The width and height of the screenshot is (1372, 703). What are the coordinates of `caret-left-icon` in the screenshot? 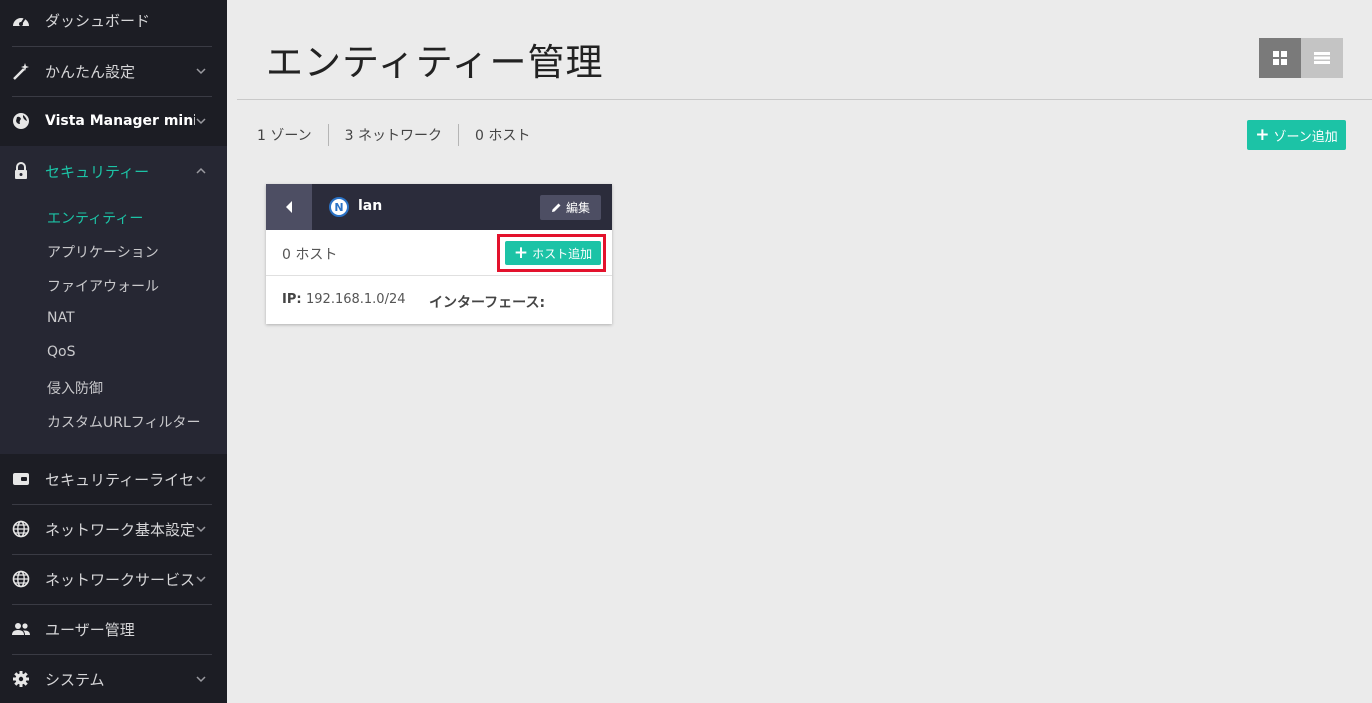 It's located at (289, 207).